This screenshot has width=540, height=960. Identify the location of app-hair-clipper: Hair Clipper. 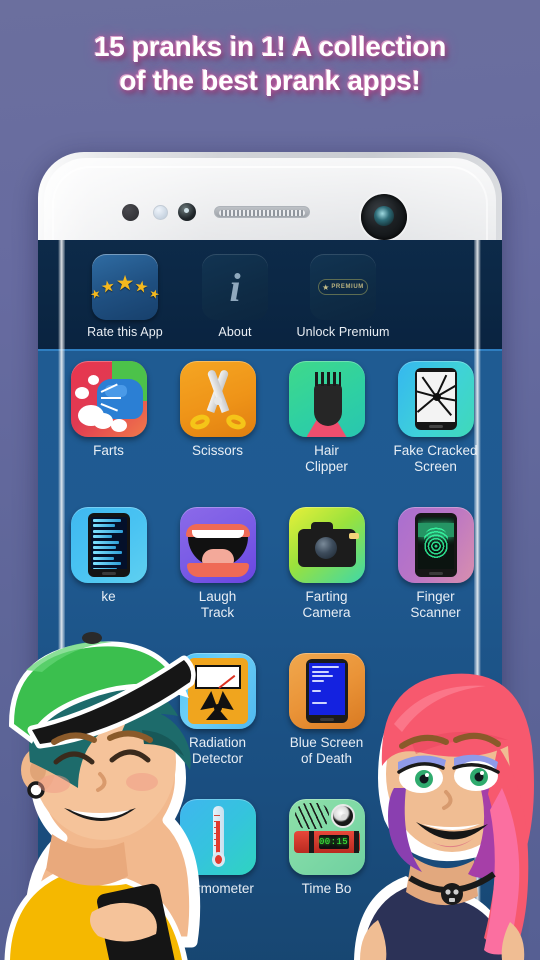
(326, 417).